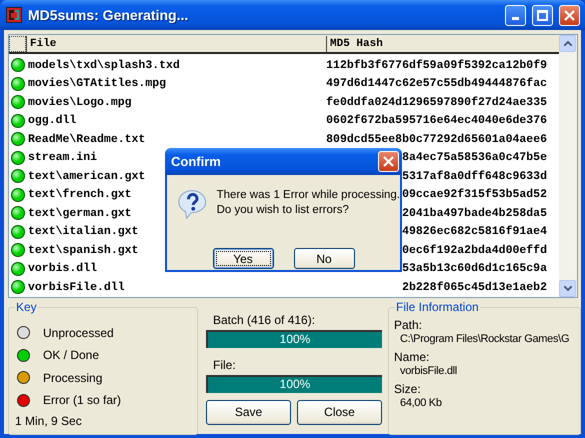  Describe the element at coordinates (80, 213) in the screenshot. I see `file-name: text\german.gxt` at that location.